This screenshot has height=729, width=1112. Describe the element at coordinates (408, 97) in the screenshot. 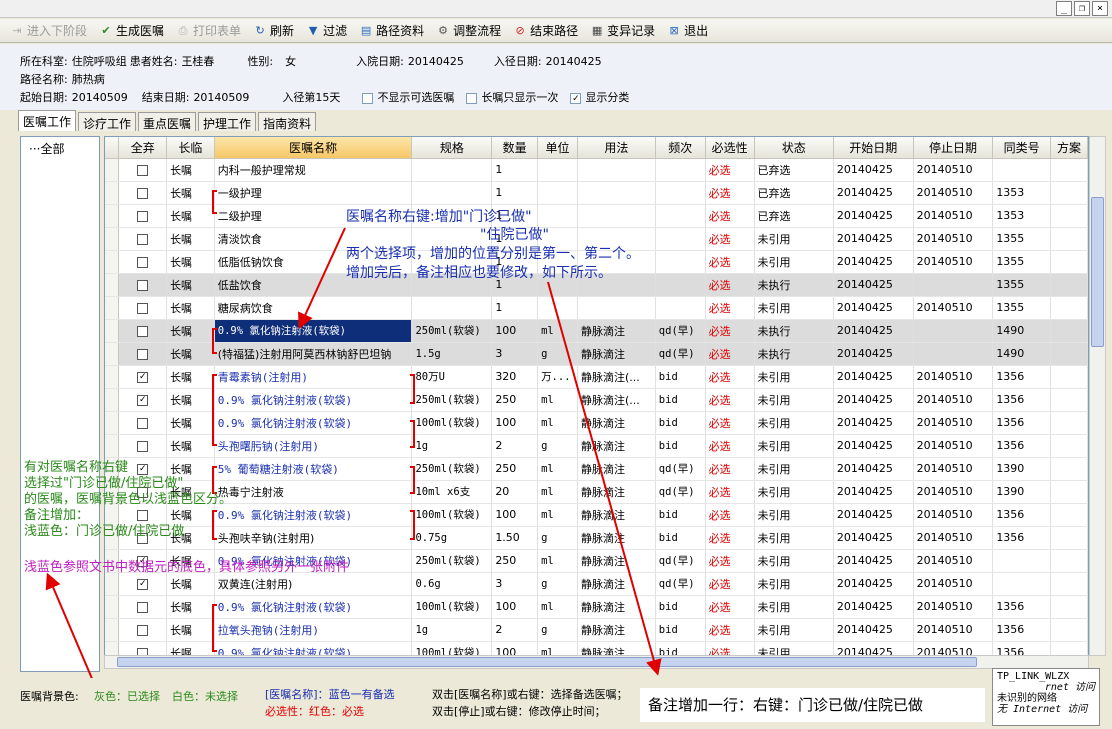

I see `option-hide-optional: 不显示可选医嘱` at that location.